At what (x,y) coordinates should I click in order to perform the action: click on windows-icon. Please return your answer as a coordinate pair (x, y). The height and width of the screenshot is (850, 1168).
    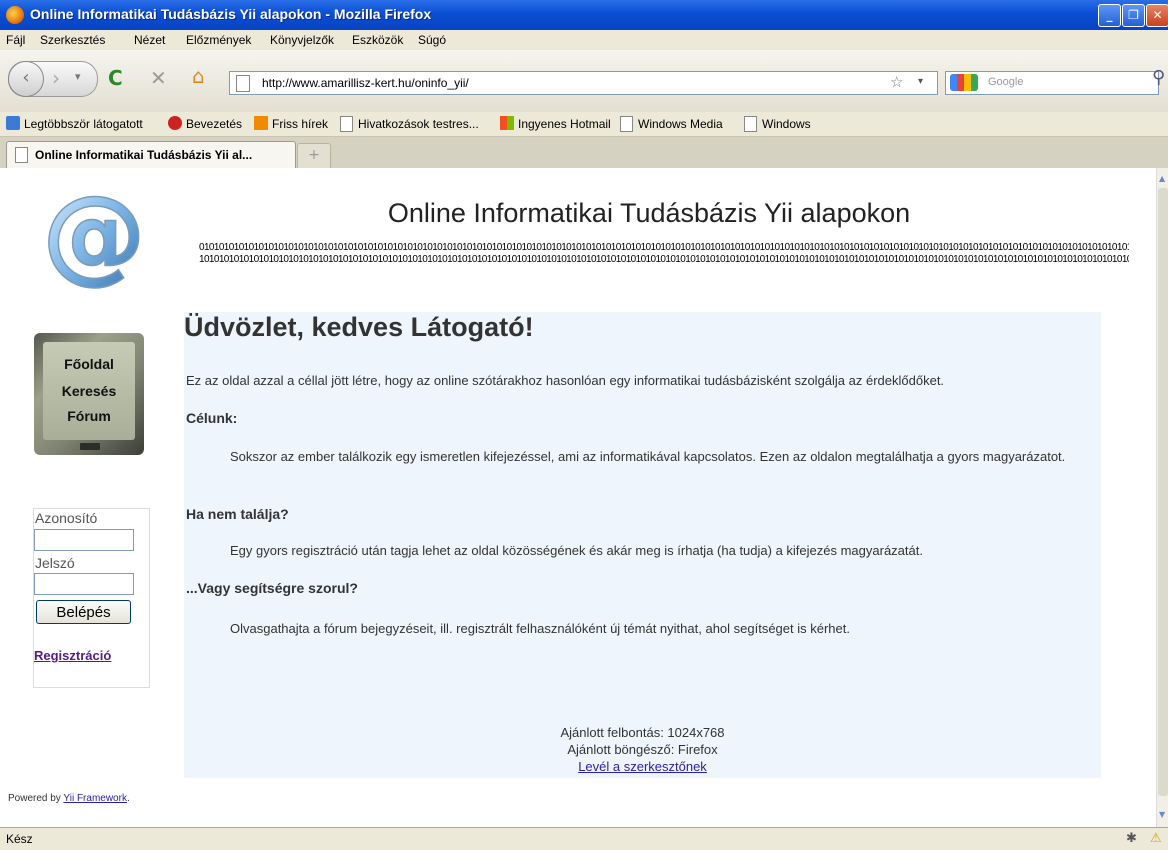
    Looking at the image, I should click on (507, 123).